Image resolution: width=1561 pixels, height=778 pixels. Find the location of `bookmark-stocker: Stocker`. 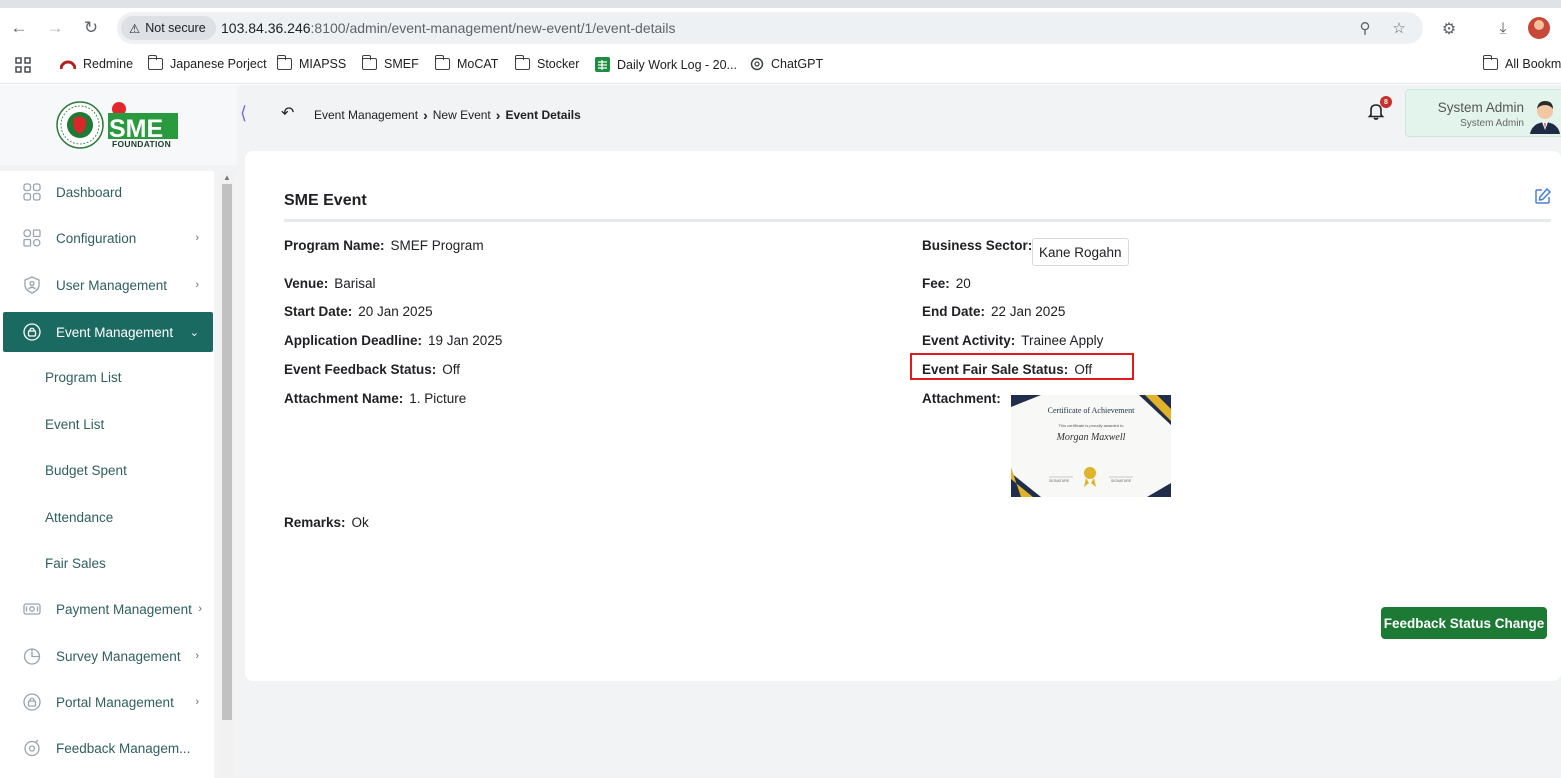

bookmark-stocker: Stocker is located at coordinates (547, 63).